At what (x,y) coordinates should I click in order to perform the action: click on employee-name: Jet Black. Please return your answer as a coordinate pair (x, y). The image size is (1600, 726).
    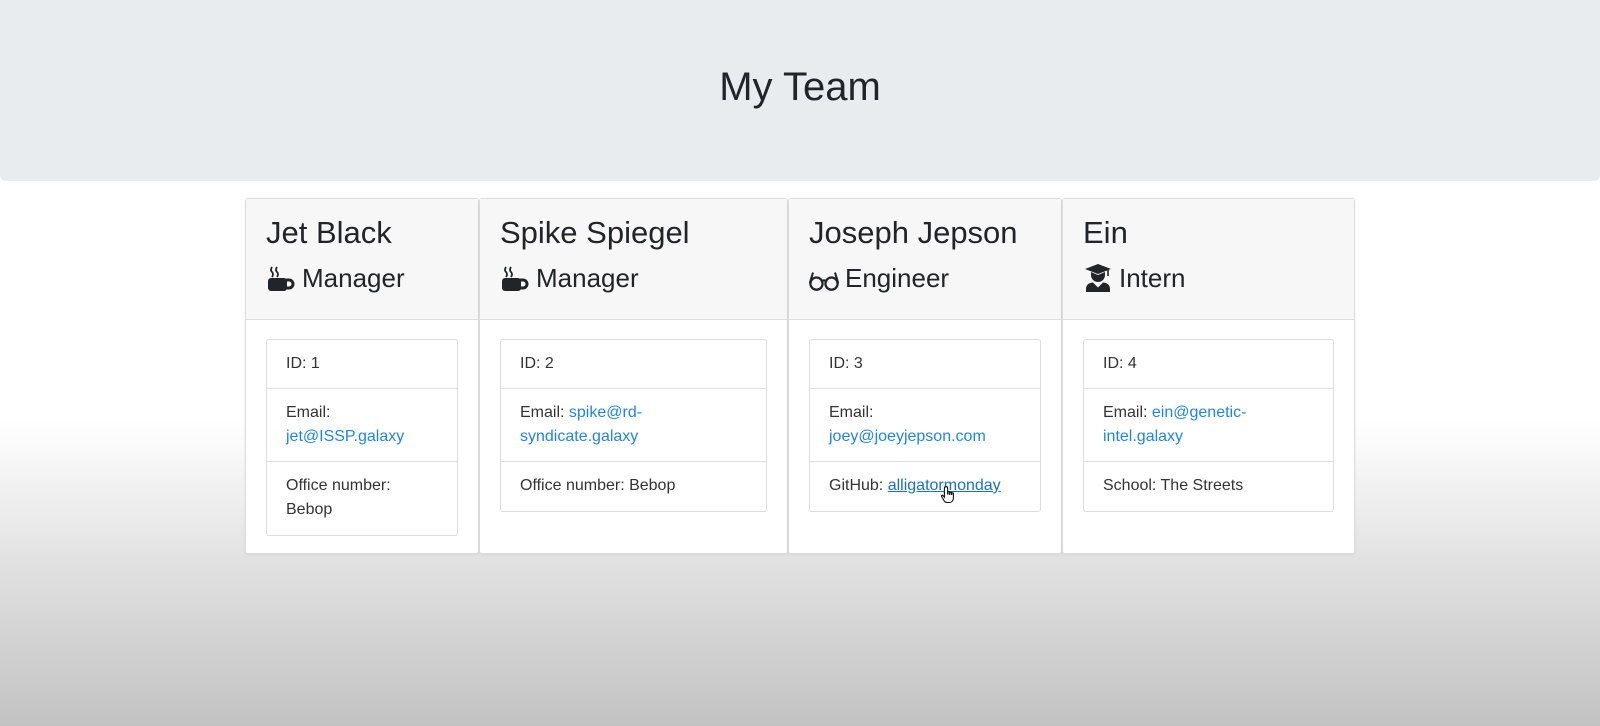
    Looking at the image, I should click on (329, 232).